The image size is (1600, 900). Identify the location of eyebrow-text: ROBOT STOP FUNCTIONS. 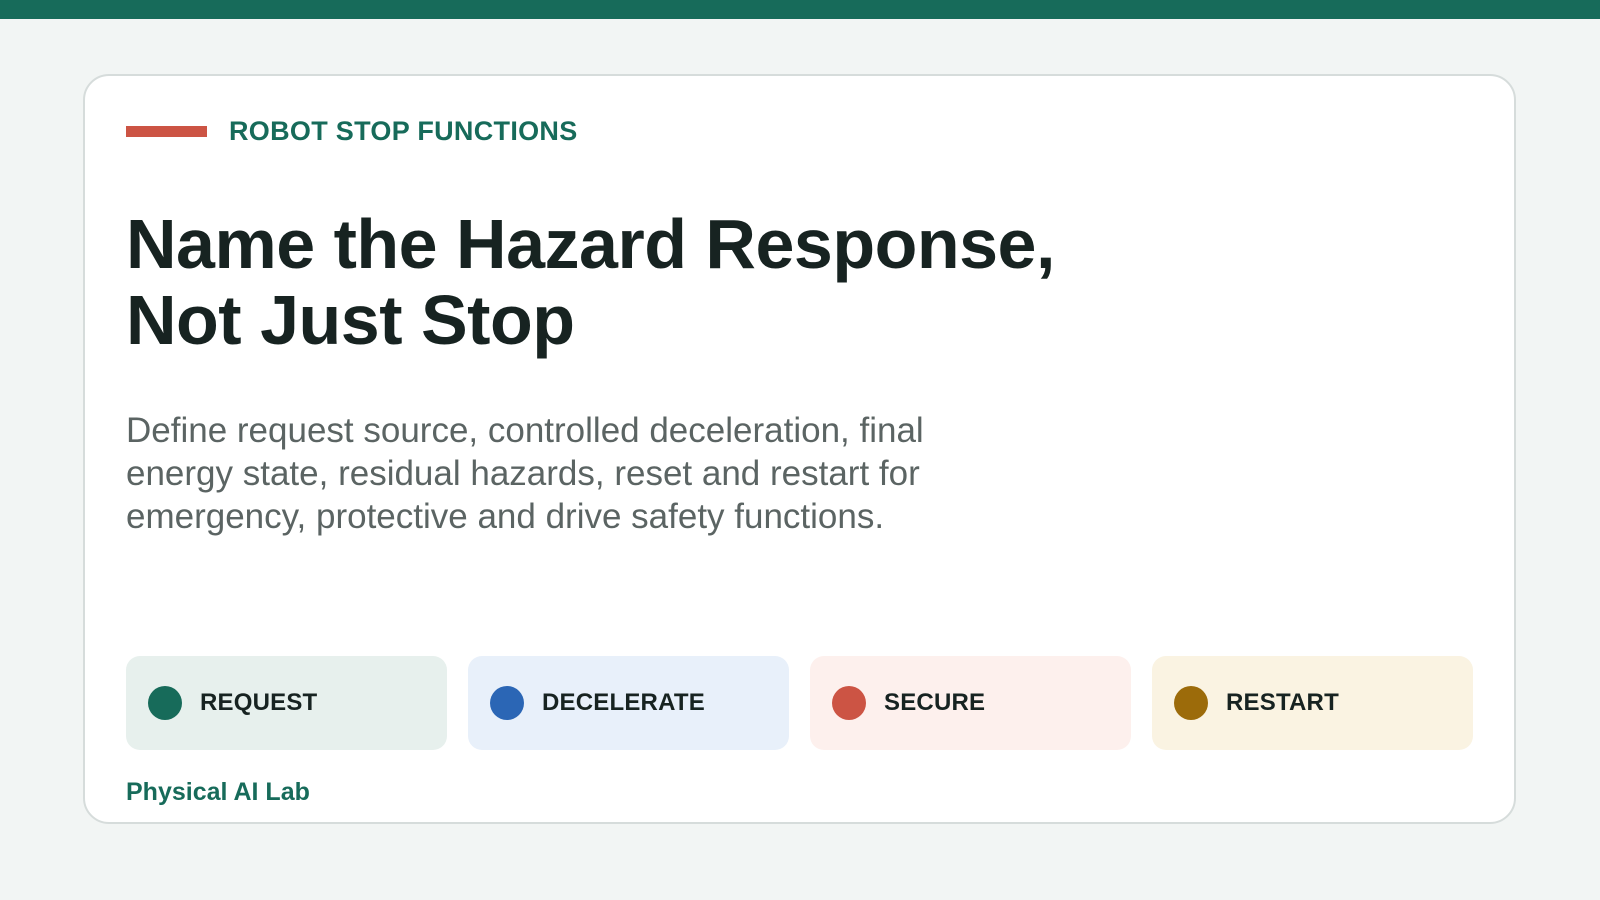
(403, 131).